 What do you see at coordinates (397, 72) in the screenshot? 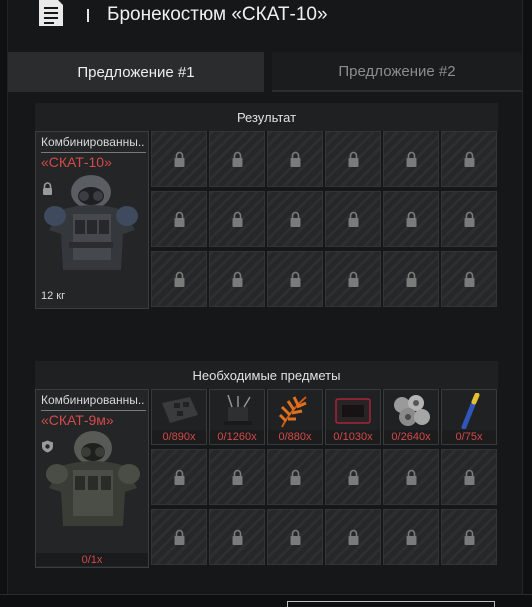
I see `tab-offer-2: Предложение #2` at bounding box center [397, 72].